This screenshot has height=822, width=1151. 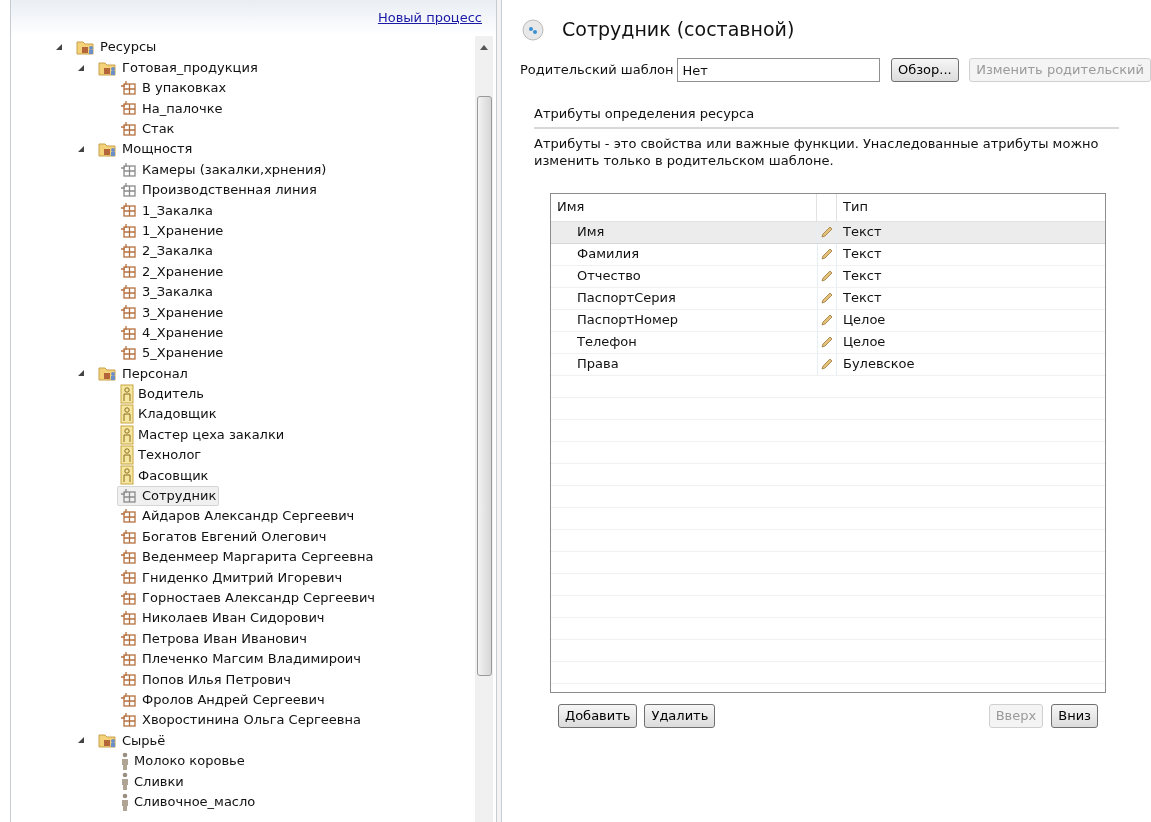 I want to click on tree-item: Петрова Иван Иванович, so click(x=213, y=638).